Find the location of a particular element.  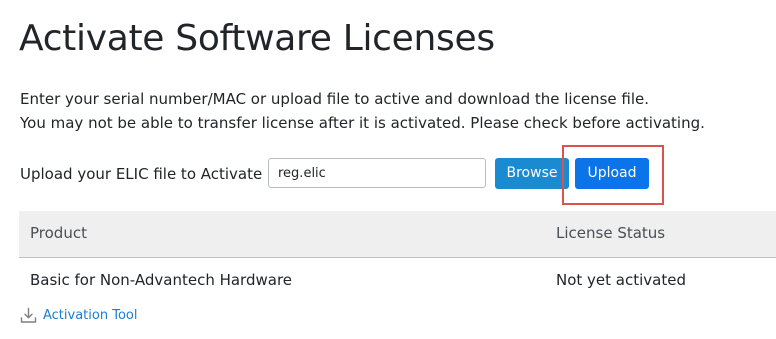

activation-tool-label: Activation Tool is located at coordinates (90, 315).